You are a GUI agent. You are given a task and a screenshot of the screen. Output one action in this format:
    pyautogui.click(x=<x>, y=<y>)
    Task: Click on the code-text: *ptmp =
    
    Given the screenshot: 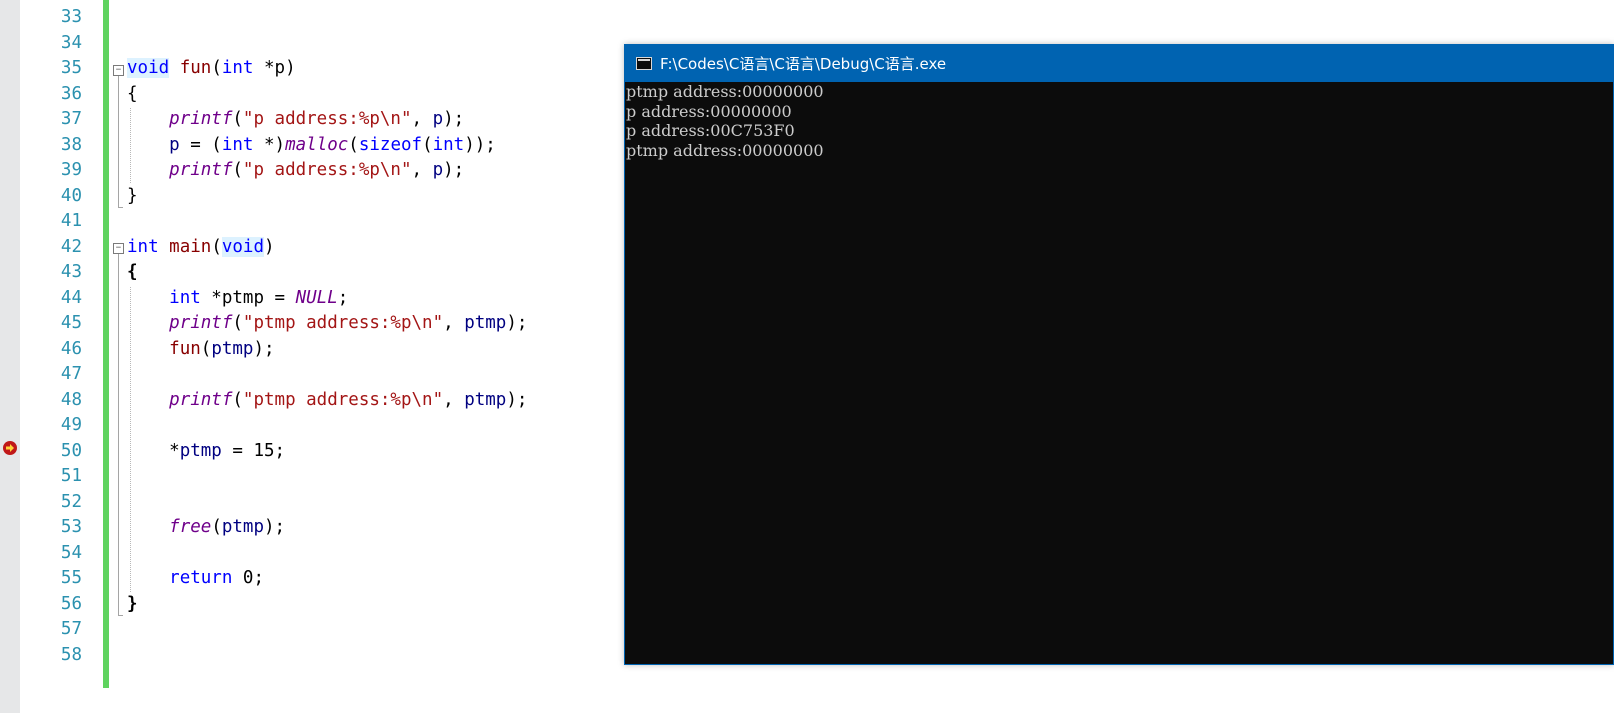 What is the action you would take?
    pyautogui.click(x=248, y=297)
    